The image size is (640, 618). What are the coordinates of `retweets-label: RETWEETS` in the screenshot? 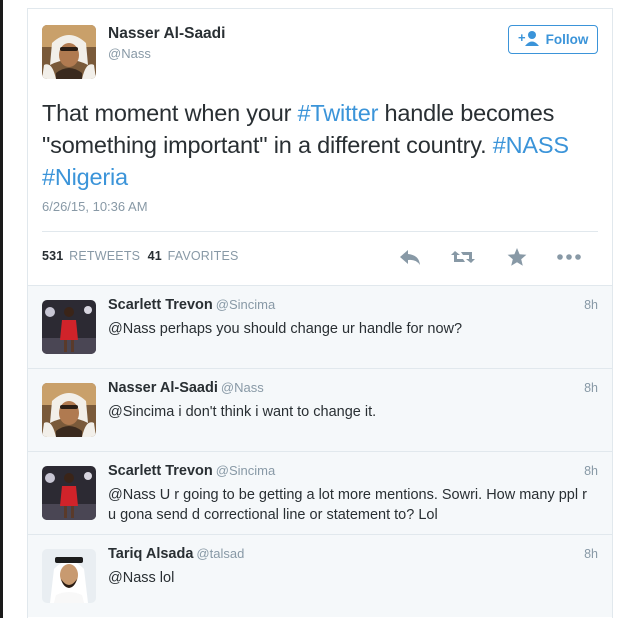 It's located at (104, 256).